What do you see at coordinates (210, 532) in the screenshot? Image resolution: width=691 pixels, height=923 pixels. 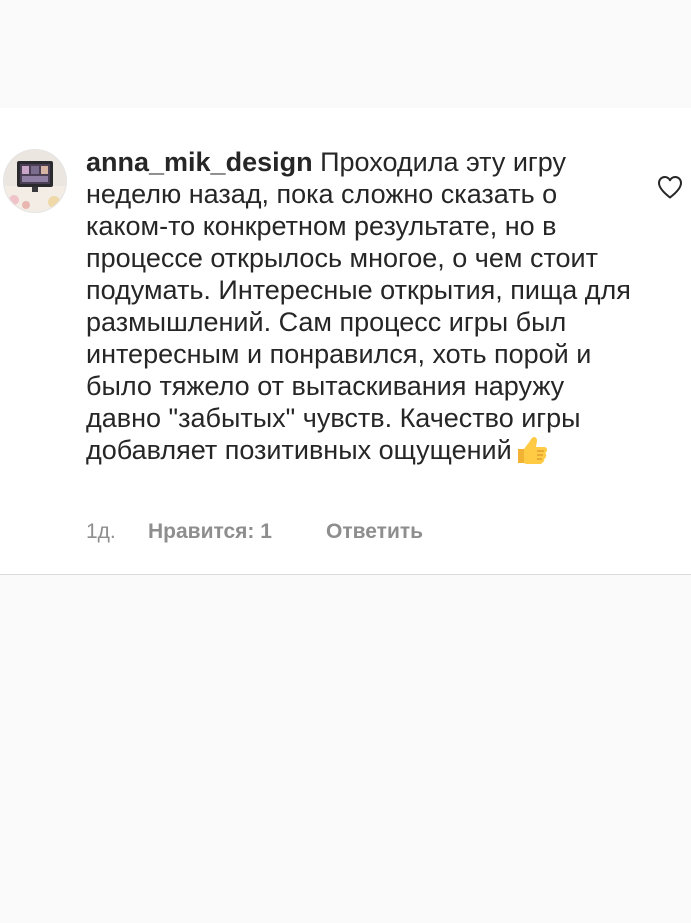 I see `likes-count-link: Нравится: 1` at bounding box center [210, 532].